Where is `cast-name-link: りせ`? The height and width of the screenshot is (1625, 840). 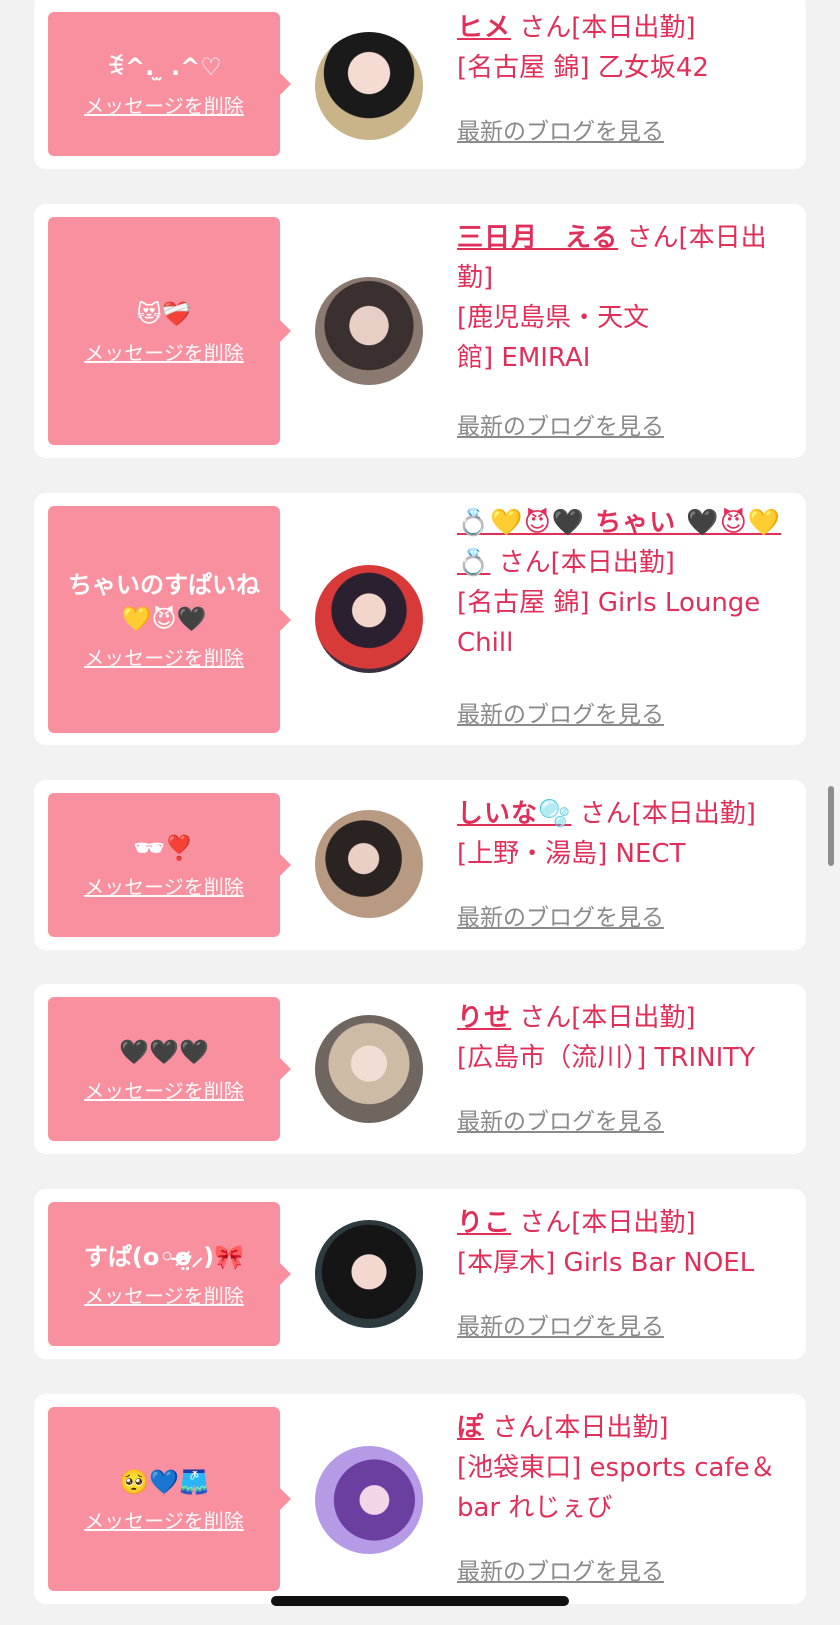
cast-name-link: りせ is located at coordinates (484, 1018).